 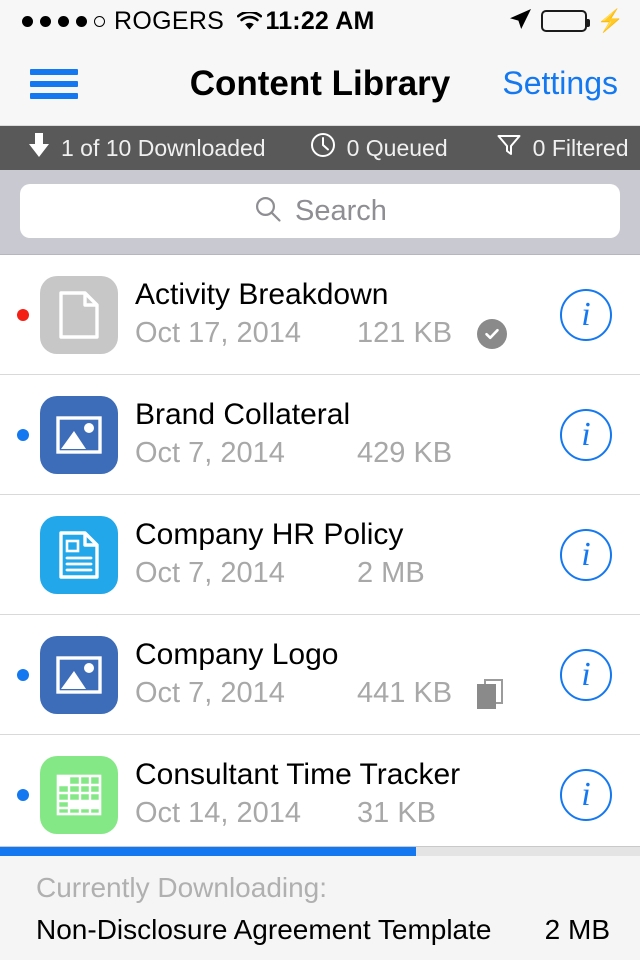 What do you see at coordinates (405, 693) in the screenshot?
I see `file-size: 441 KB` at bounding box center [405, 693].